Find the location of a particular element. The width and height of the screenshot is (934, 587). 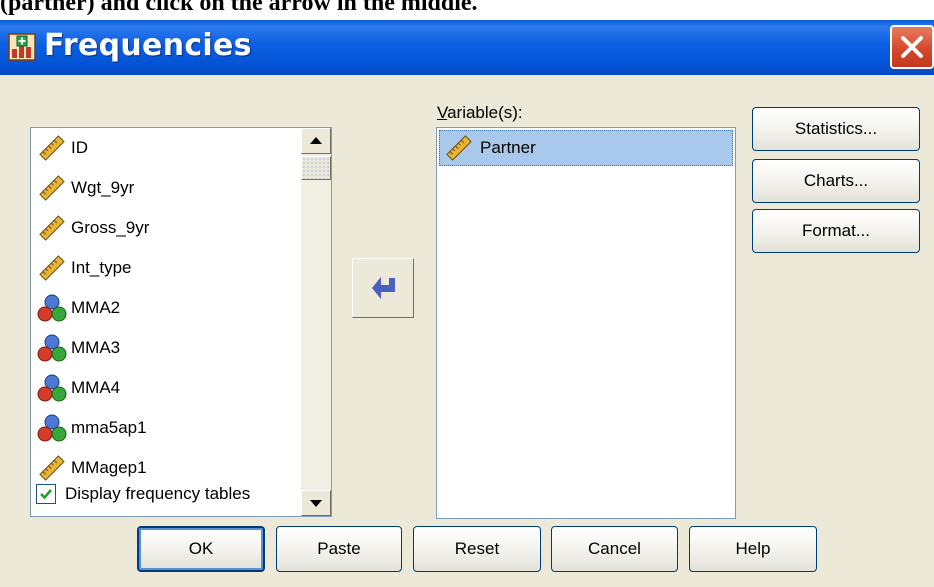

cancel-button: Cancel is located at coordinates (614, 549).